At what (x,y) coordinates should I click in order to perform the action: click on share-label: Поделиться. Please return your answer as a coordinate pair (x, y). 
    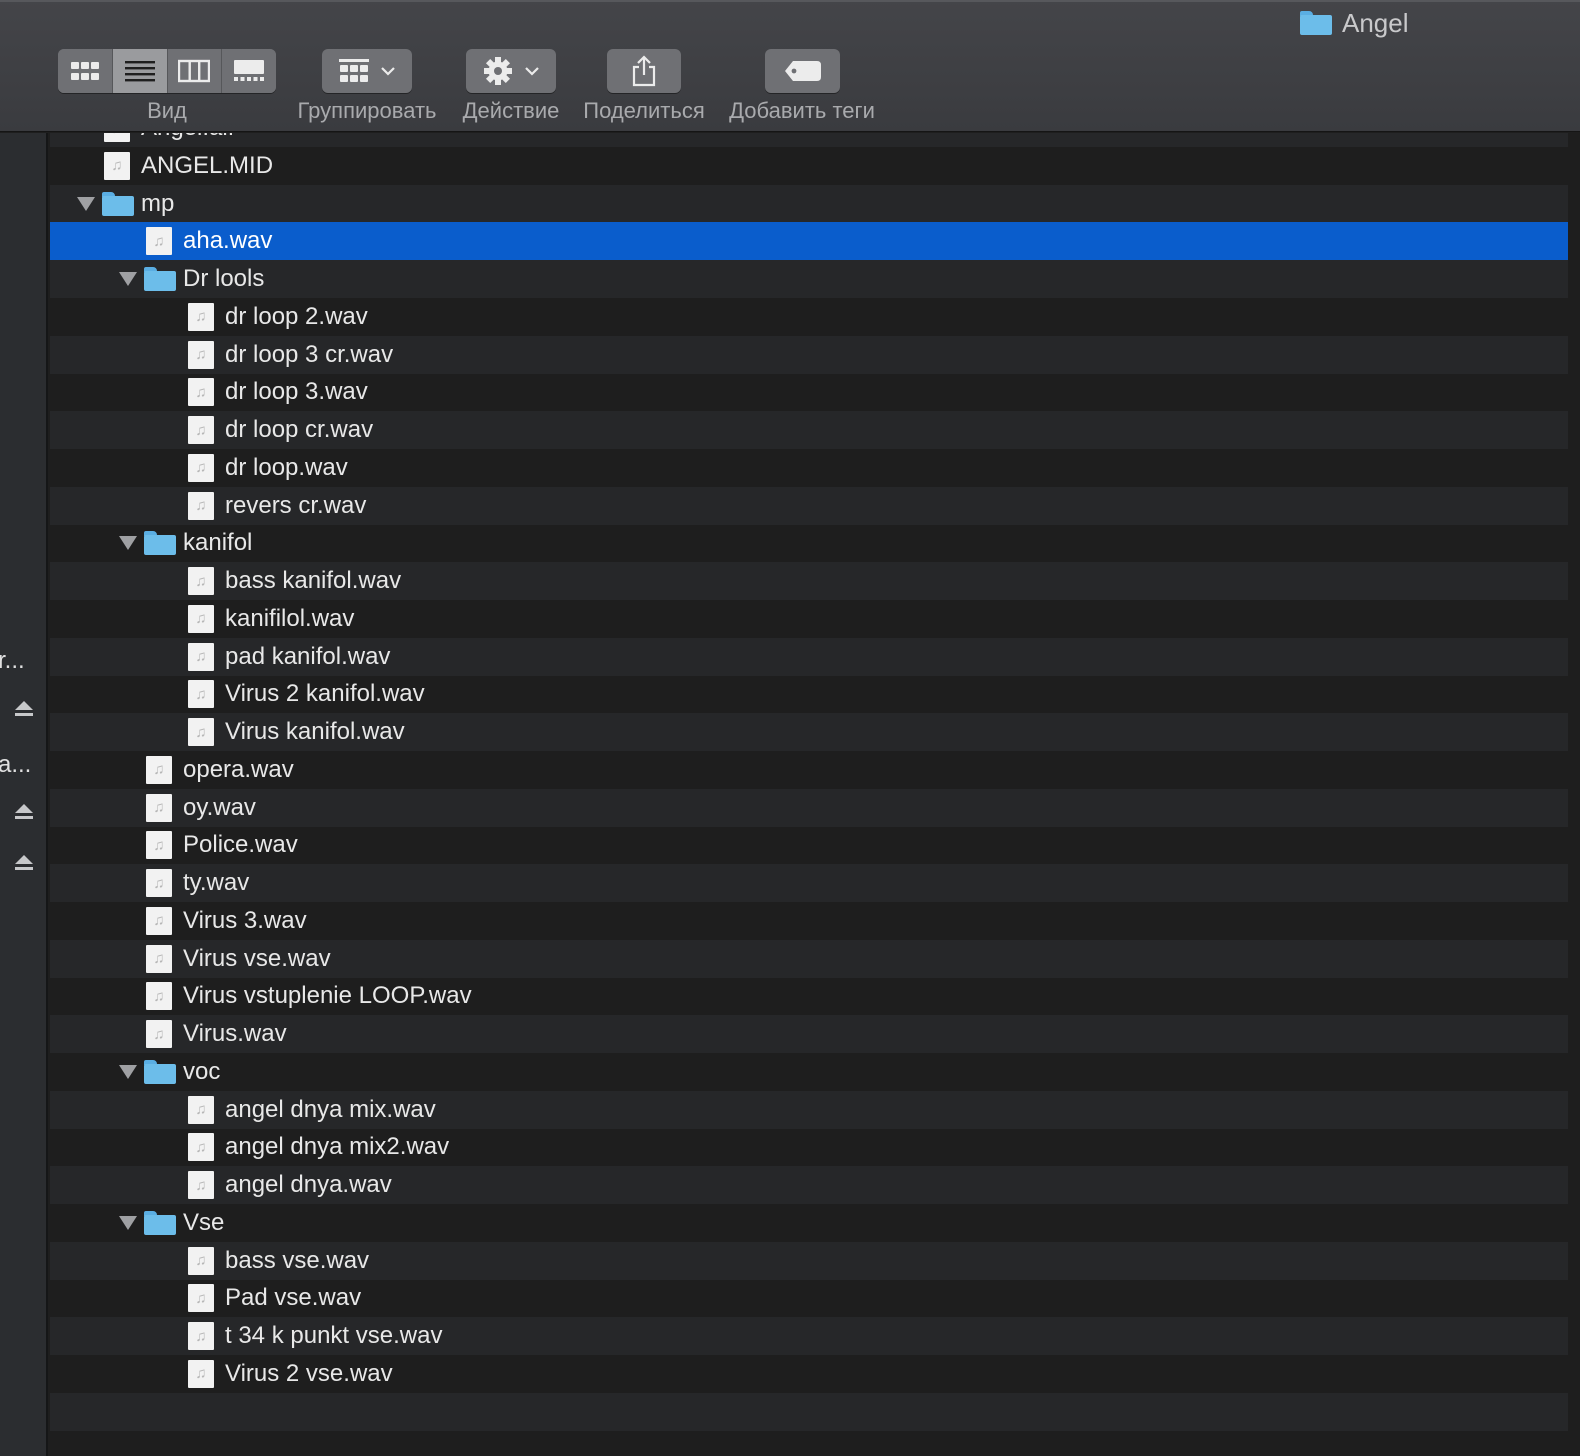
    Looking at the image, I should click on (644, 110).